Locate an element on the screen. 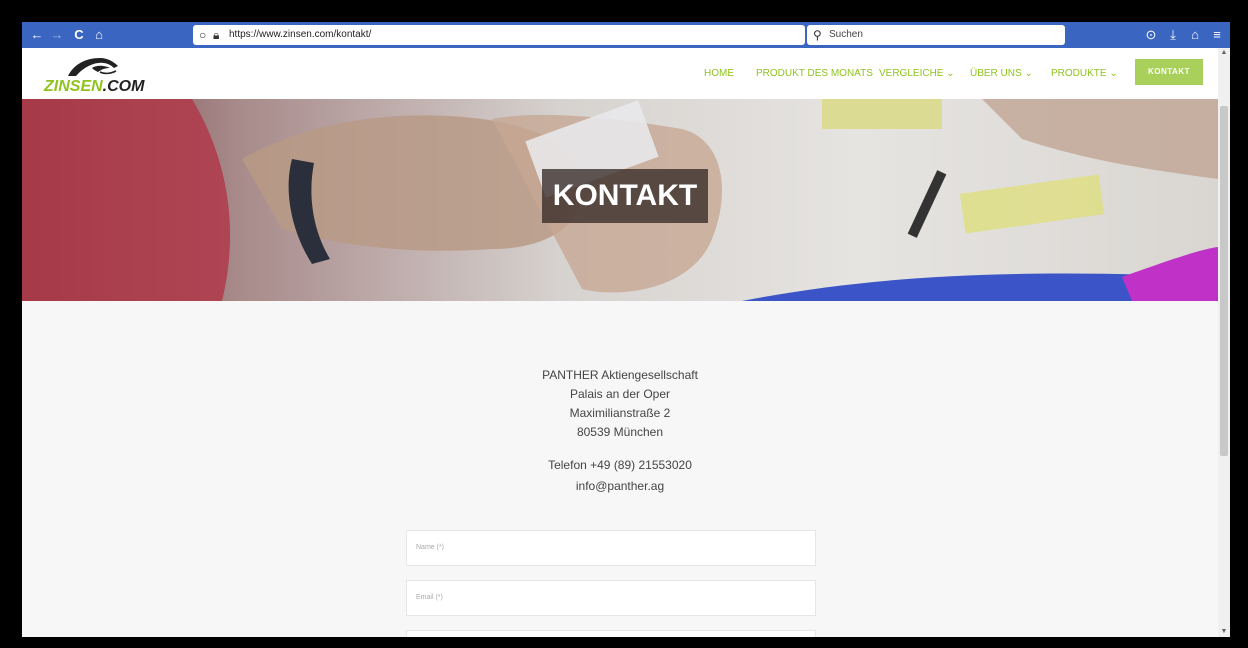  search-placeholder: Suchen is located at coordinates (846, 35).